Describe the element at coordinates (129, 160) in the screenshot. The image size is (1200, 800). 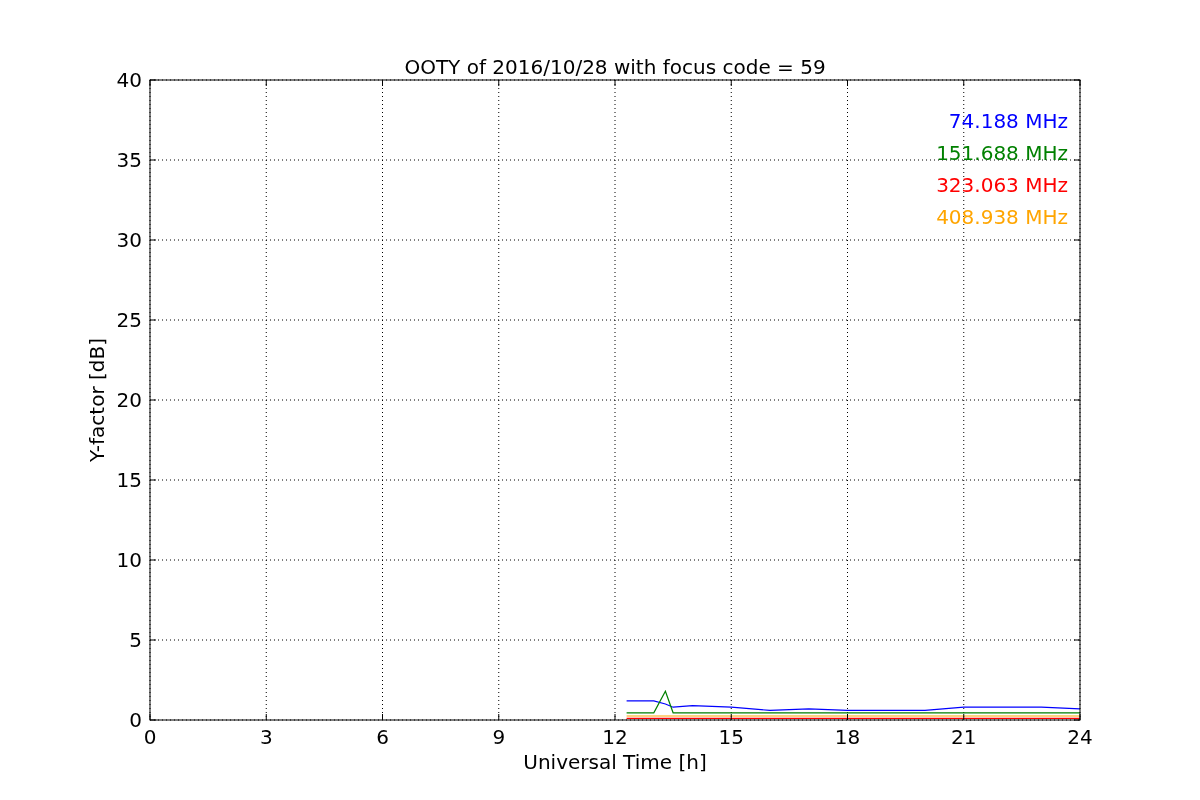
I see `y-tick-label: 35` at that location.